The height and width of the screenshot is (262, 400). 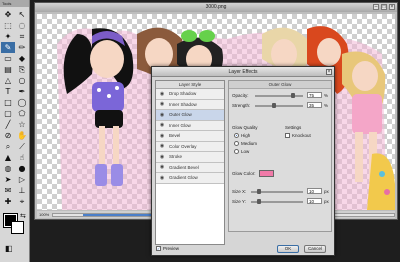 I want to click on slice-icon: ⟋, so click(x=22, y=146).